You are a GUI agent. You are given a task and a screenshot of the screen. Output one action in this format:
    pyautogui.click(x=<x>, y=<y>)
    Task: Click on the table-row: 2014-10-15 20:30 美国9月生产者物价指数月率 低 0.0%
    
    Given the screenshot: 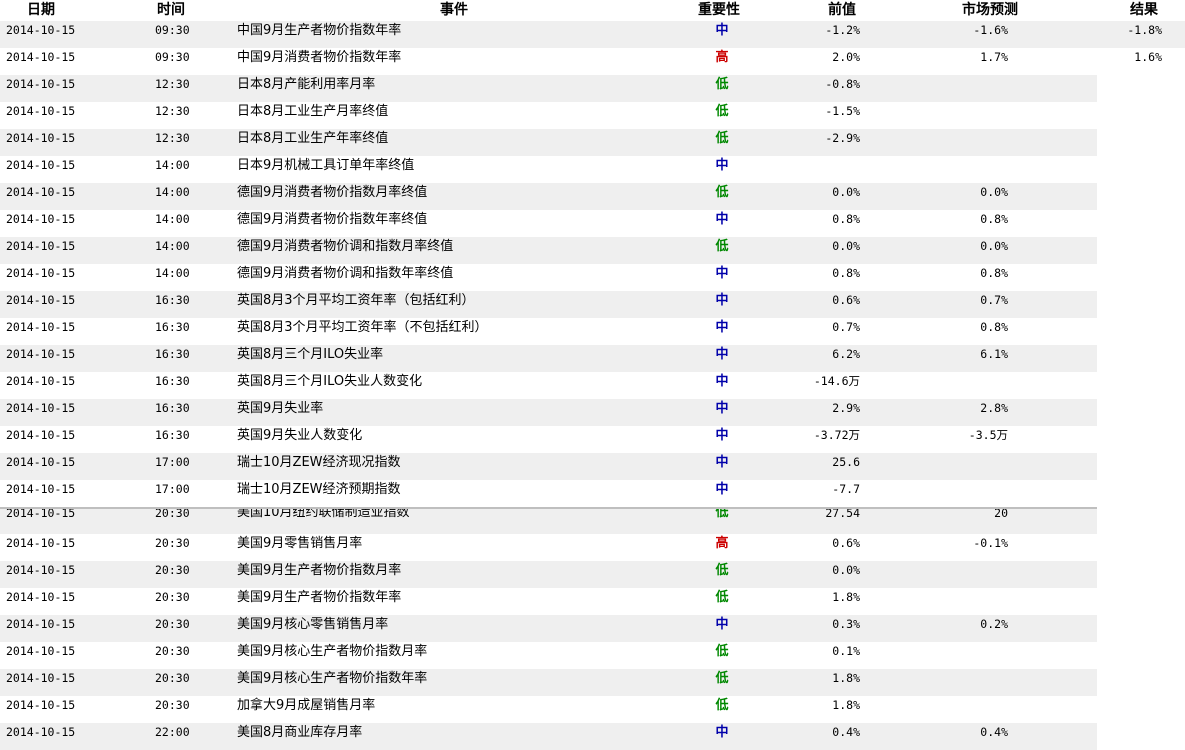 What is the action you would take?
    pyautogui.click(x=548, y=574)
    